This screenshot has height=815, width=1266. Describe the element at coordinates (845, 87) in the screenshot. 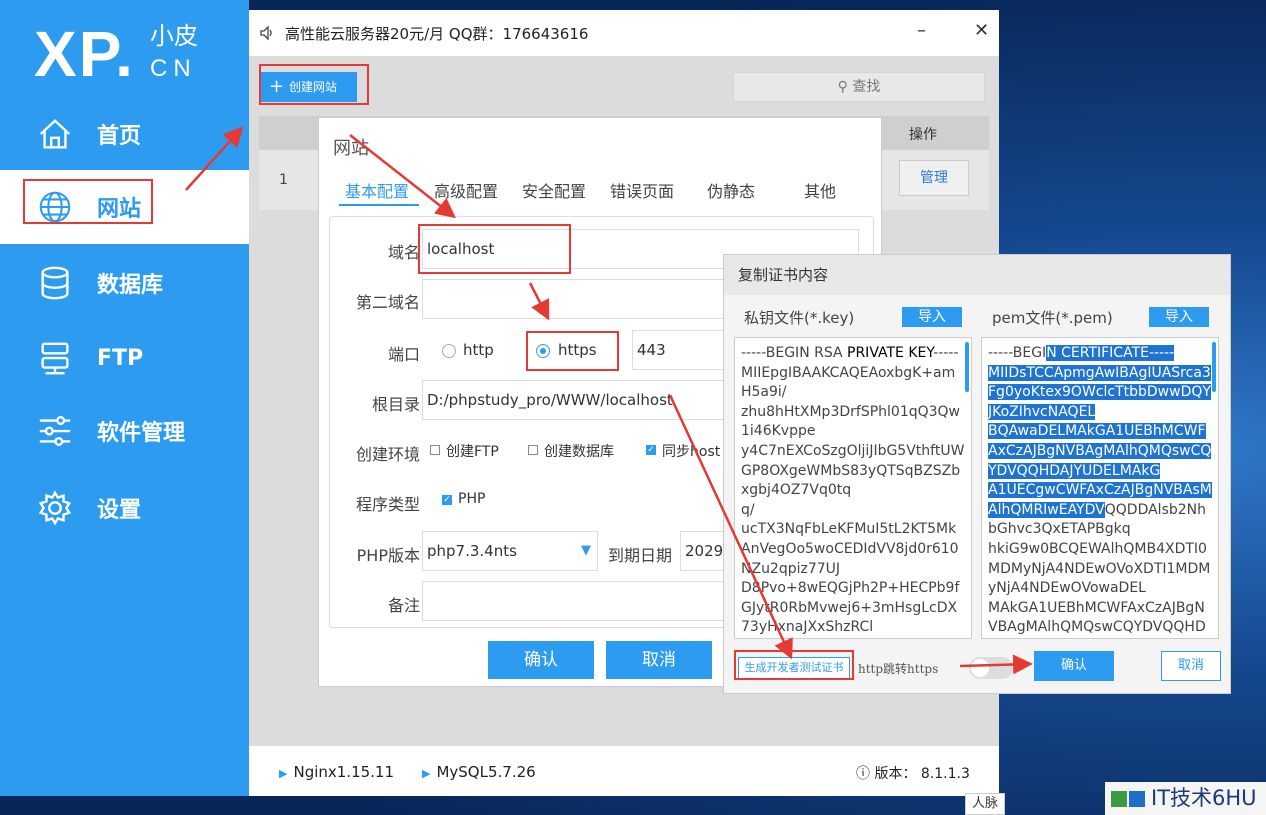

I see `search-icon: ⚲` at that location.